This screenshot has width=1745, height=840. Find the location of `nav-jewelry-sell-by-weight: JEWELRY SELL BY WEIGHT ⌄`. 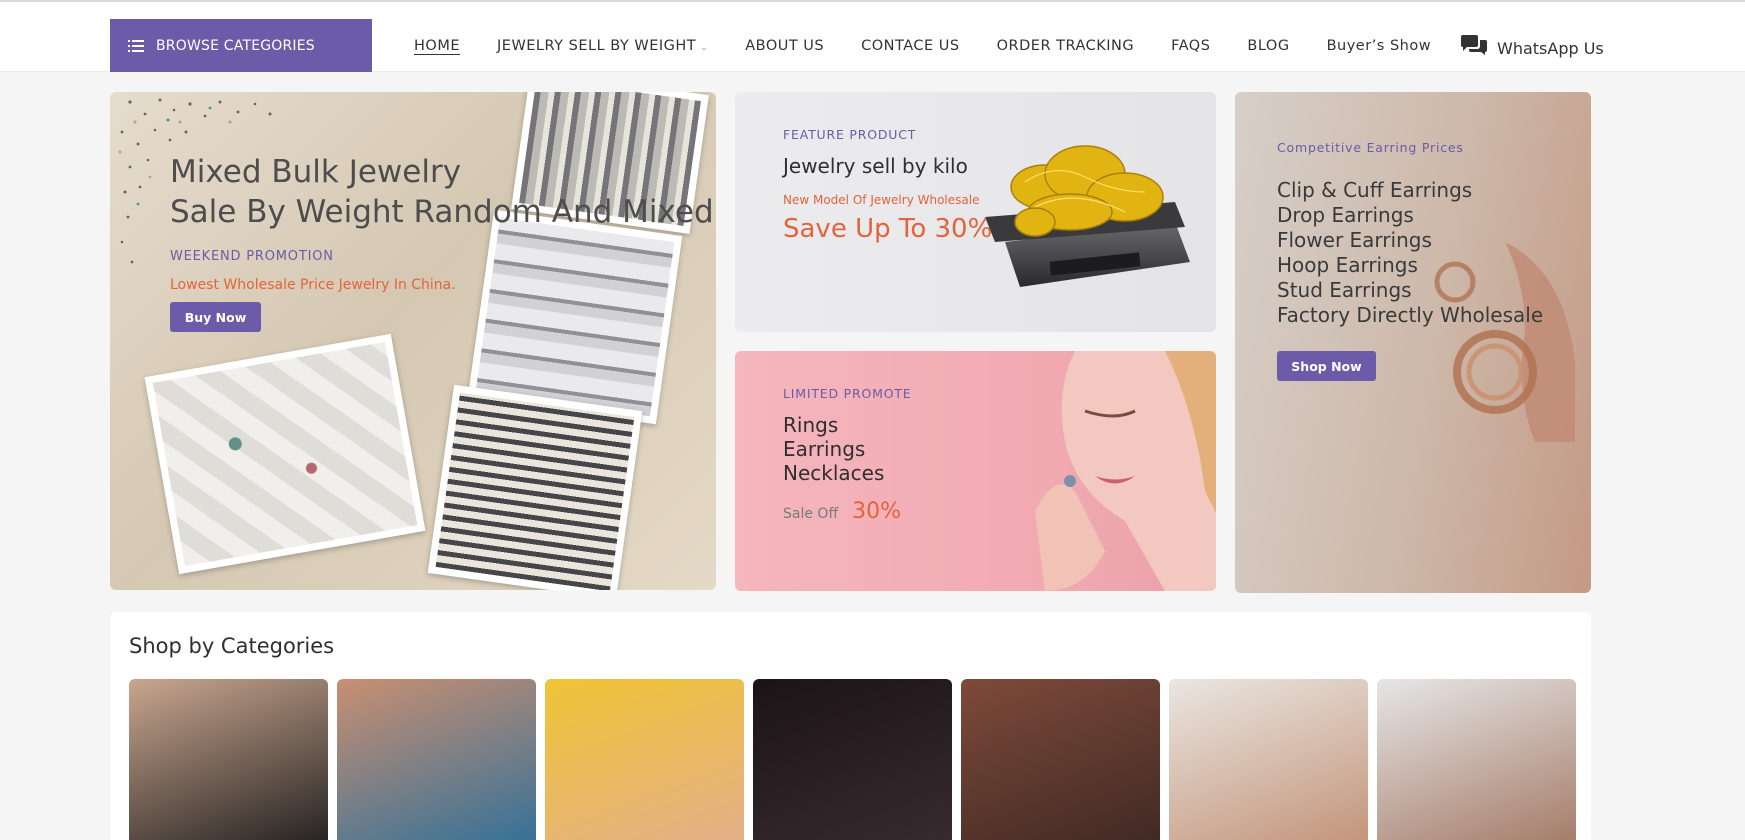

nav-jewelry-sell-by-weight: JEWELRY SELL BY WEIGHT ⌄ is located at coordinates (602, 46).